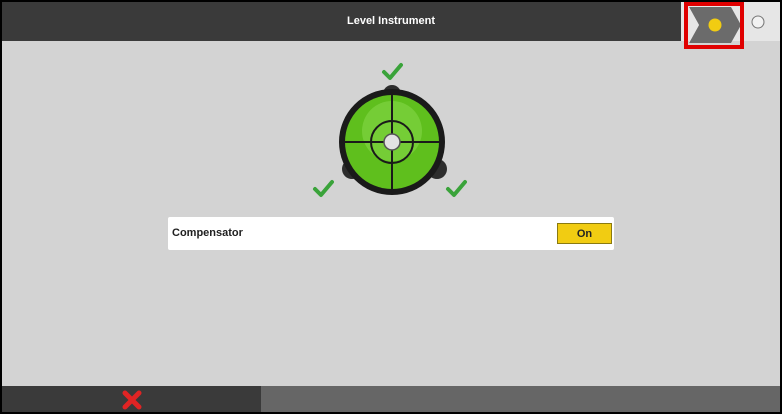 The image size is (782, 414). I want to click on step-highlight-box, so click(714, 25).